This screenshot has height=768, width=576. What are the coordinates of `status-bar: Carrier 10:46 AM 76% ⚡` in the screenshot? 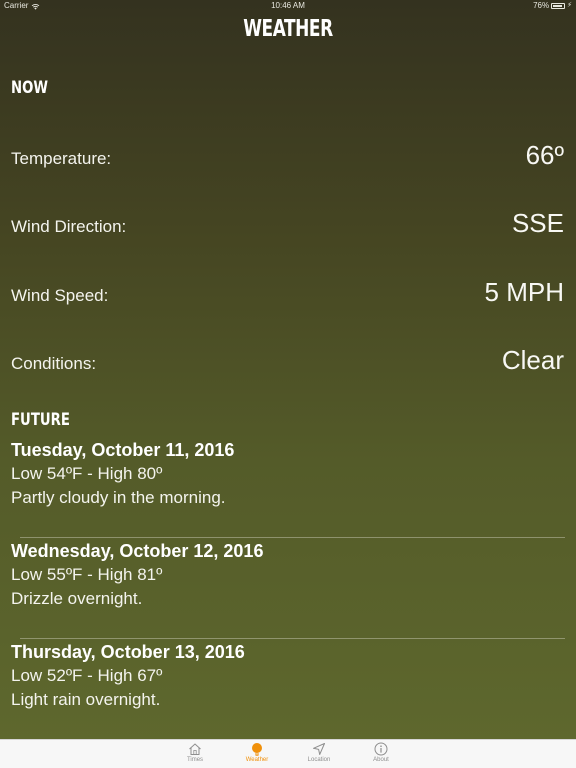 It's located at (288, 6).